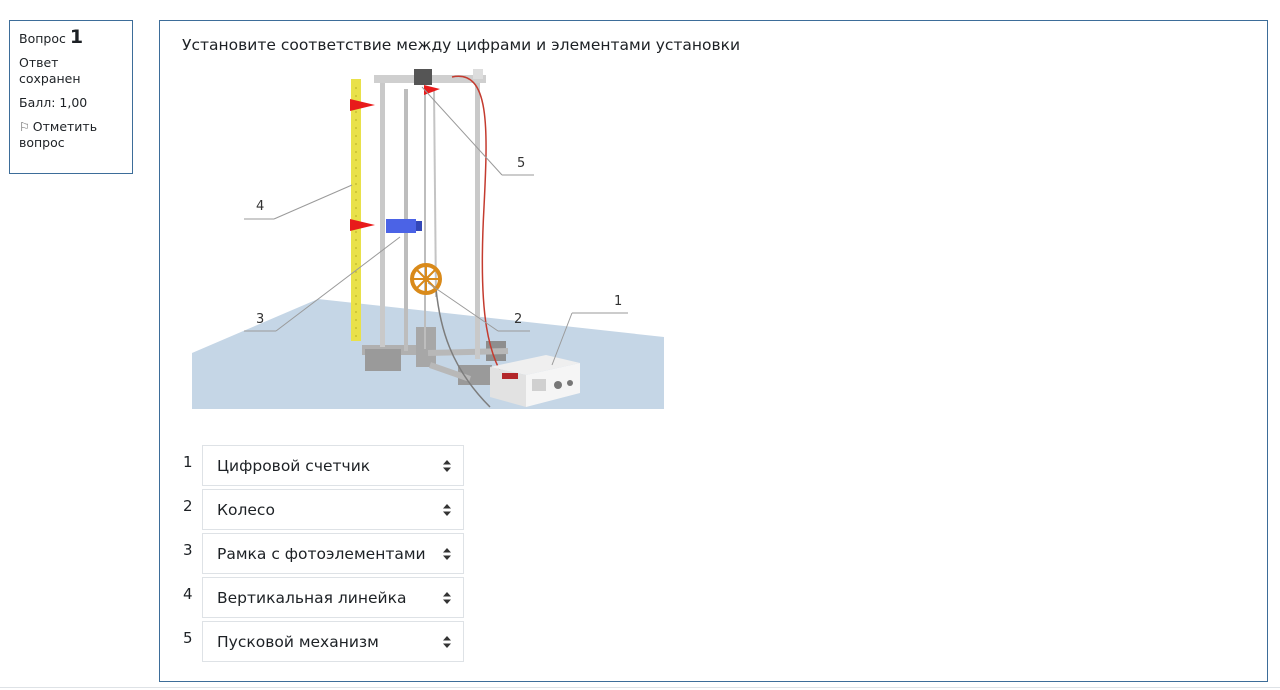  I want to click on row-number: 4, so click(188, 594).